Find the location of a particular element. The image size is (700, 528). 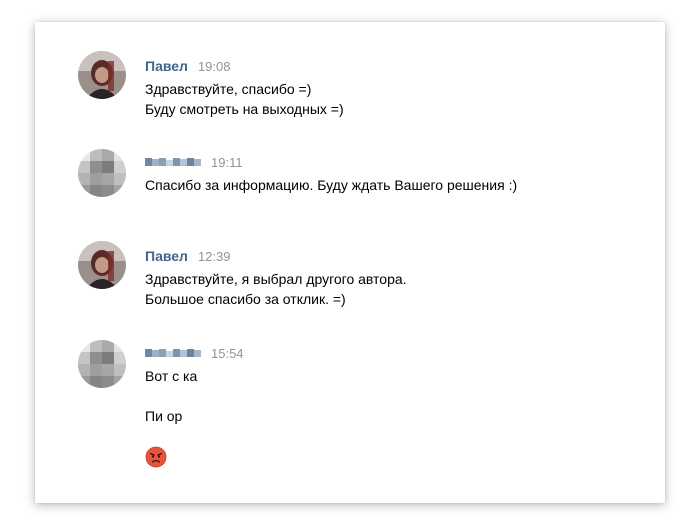

message-line: Здравствуйте, я выбрал другого автора. is located at coordinates (276, 279).